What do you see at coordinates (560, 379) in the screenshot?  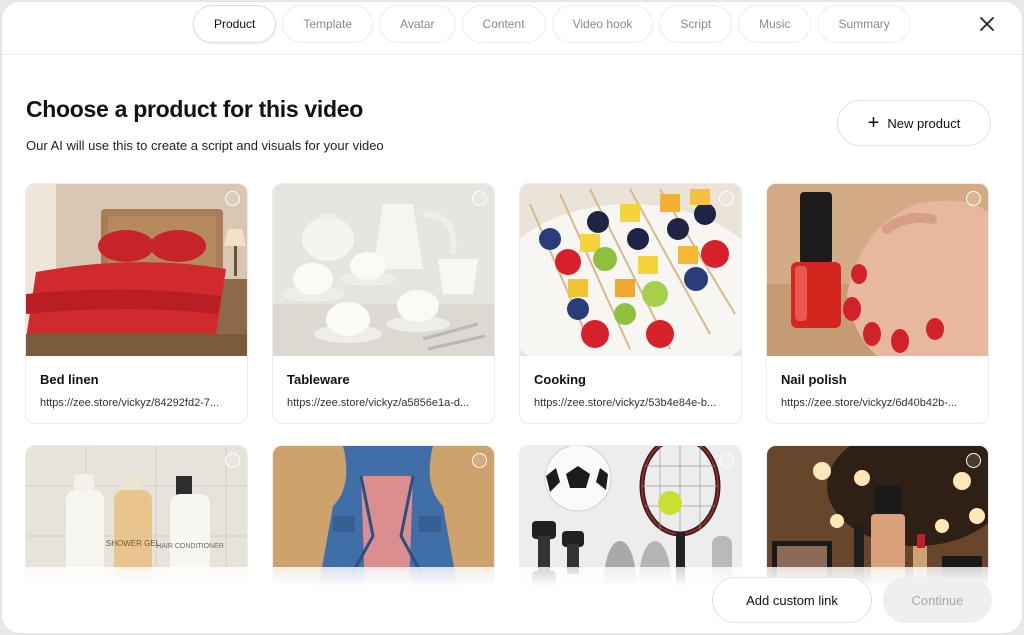 I see `product-name: Cooking` at bounding box center [560, 379].